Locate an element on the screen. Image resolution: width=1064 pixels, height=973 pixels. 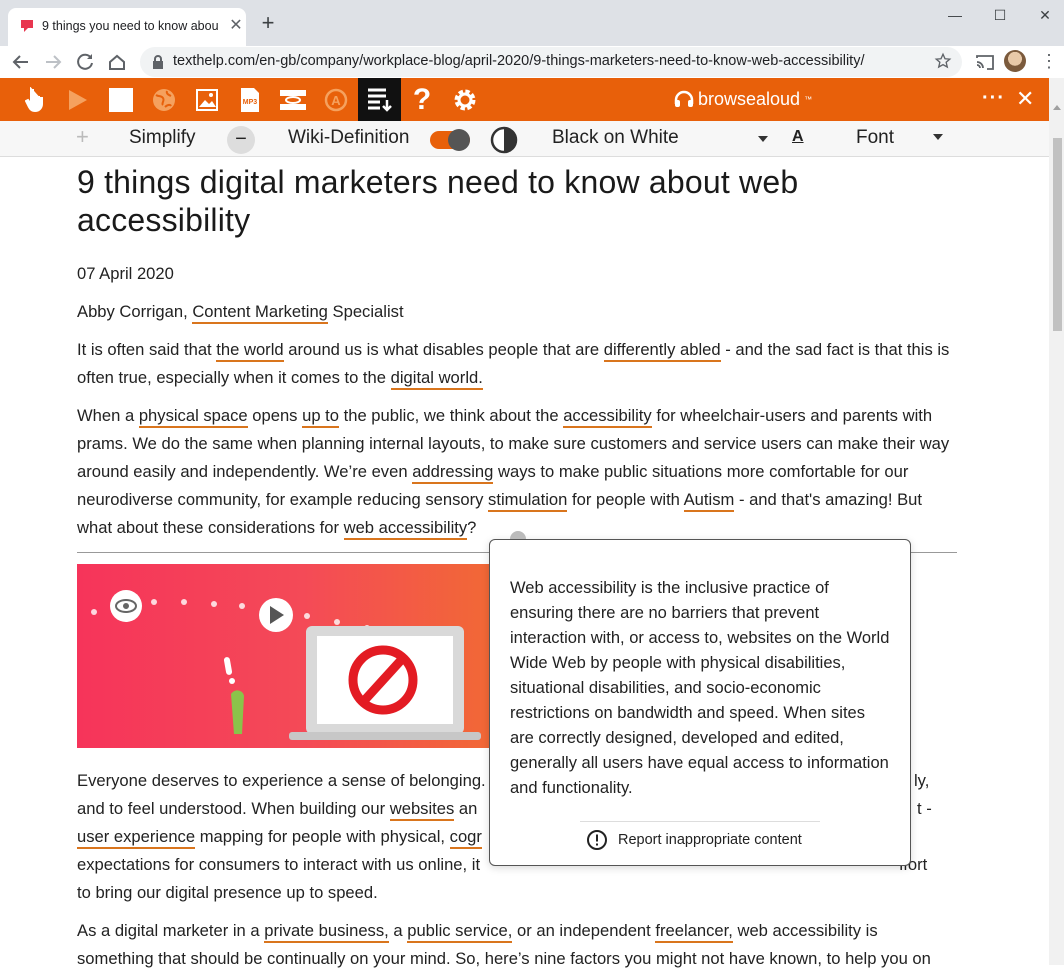
font-select: Font is located at coordinates (875, 138).